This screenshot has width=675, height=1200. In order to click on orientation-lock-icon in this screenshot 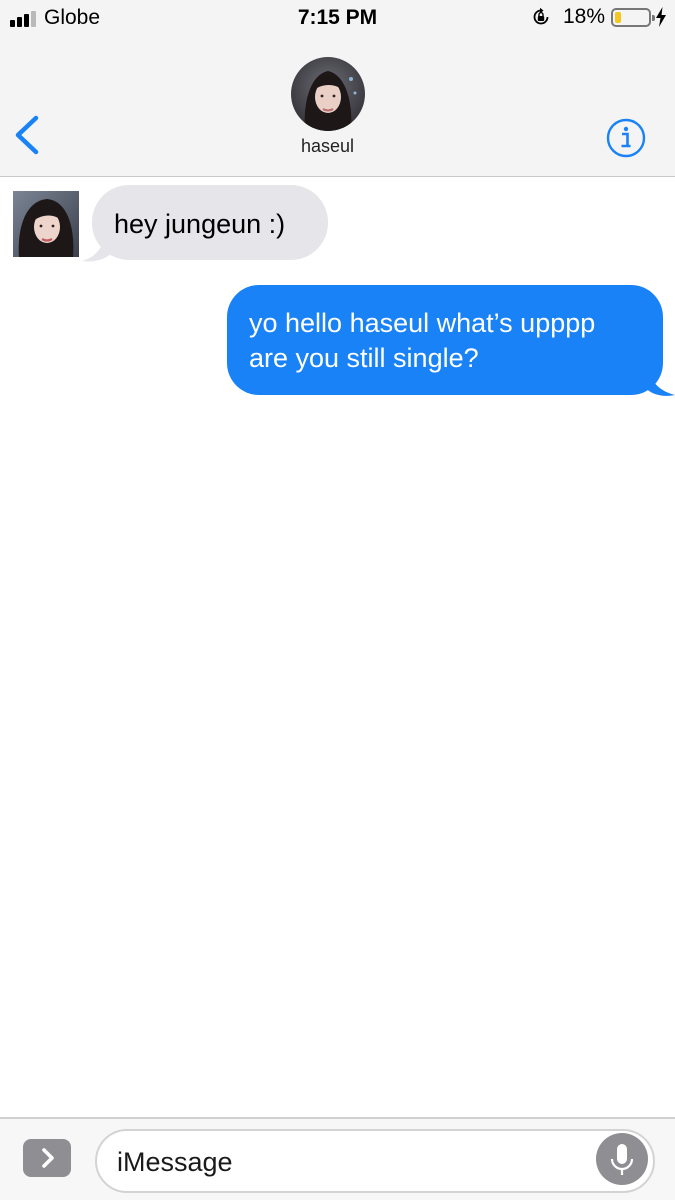, I will do `click(541, 16)`.